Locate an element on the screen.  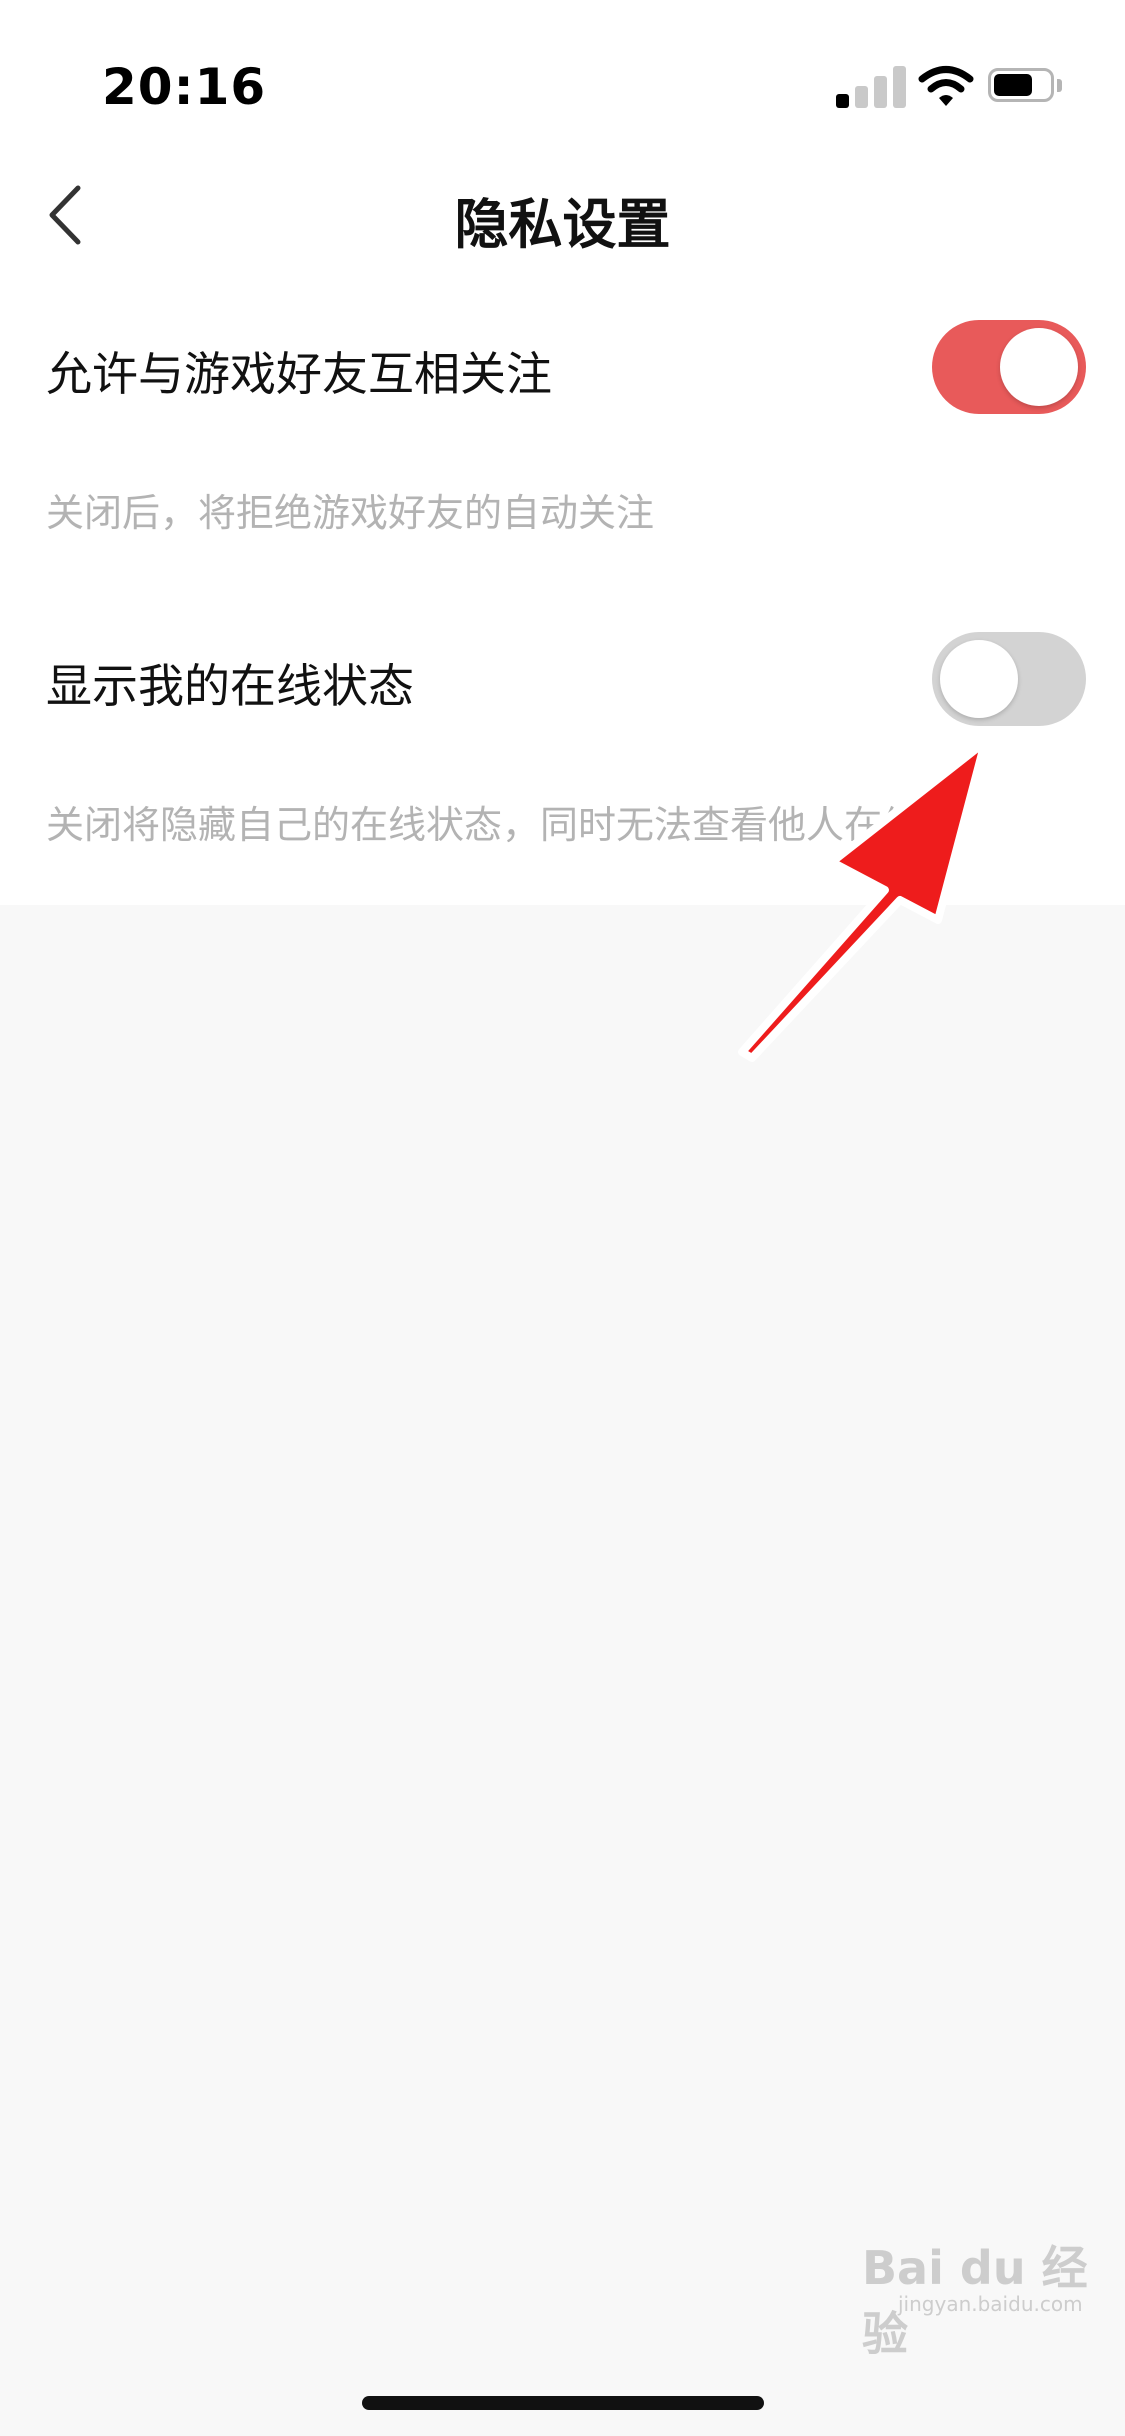
home-indicator is located at coordinates (563, 2403).